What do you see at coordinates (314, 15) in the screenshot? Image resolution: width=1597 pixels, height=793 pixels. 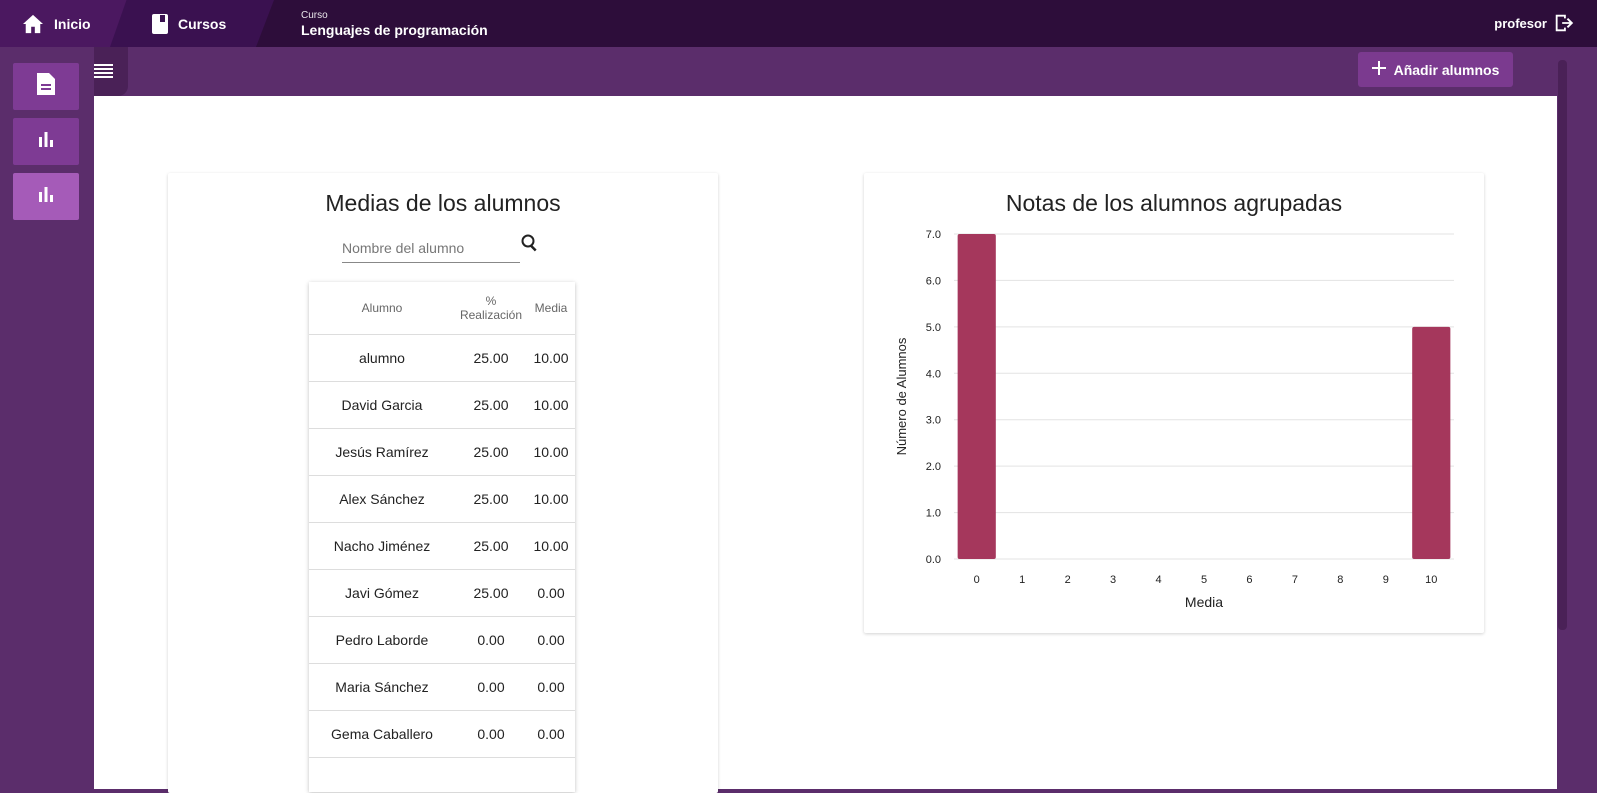 I see `breadcrumb-course-caption: Curso` at bounding box center [314, 15].